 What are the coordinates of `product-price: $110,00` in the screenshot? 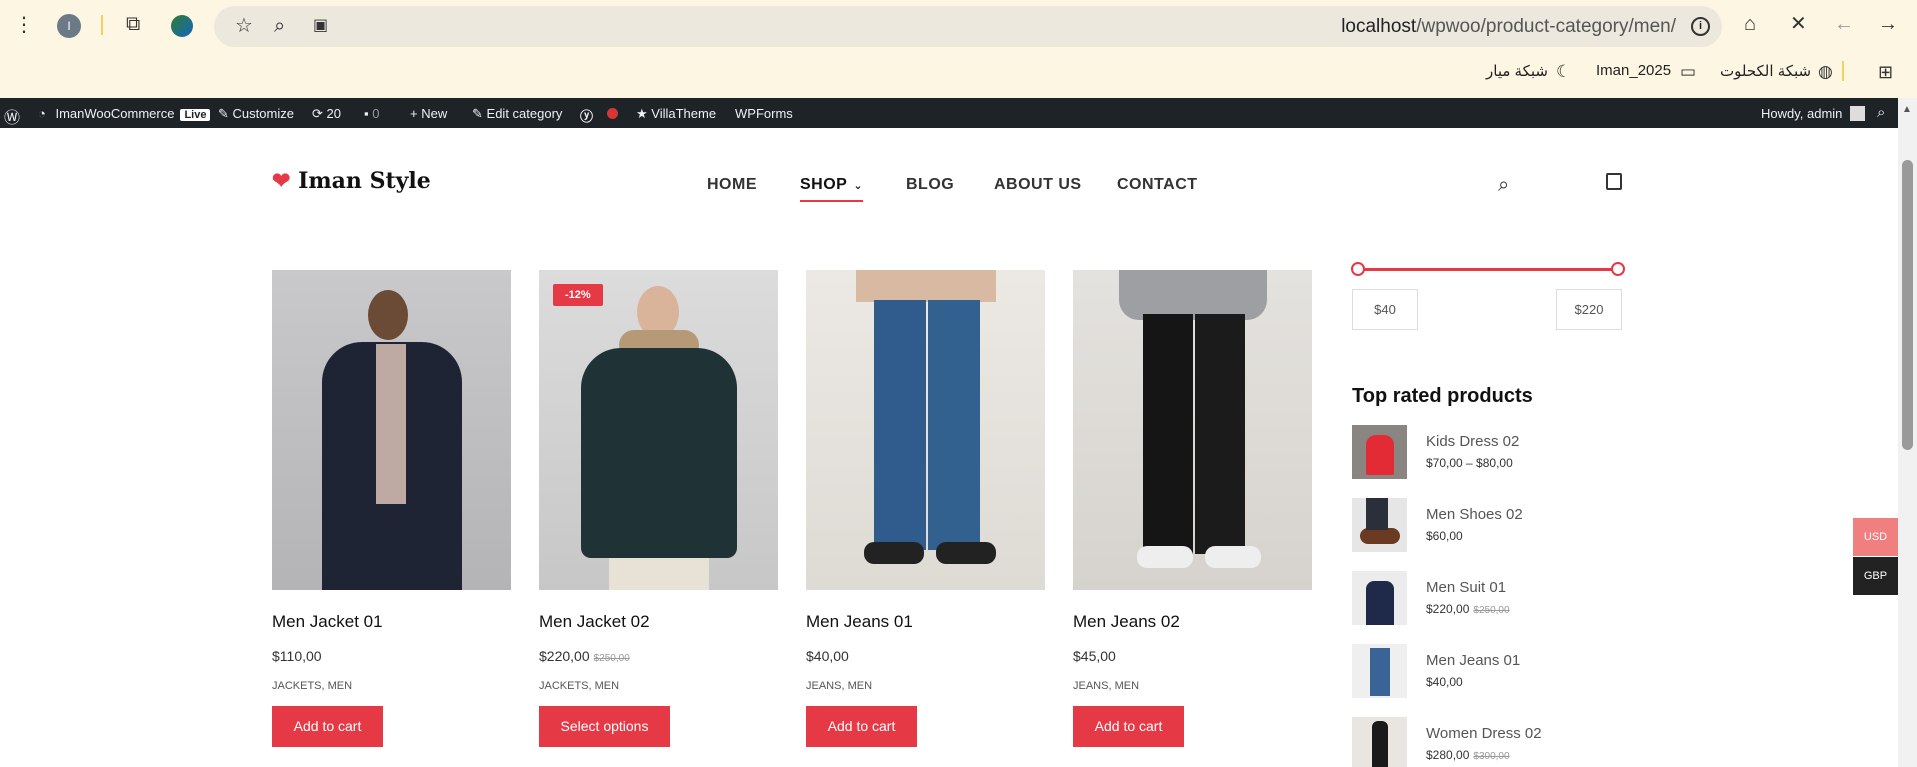 It's located at (297, 656).